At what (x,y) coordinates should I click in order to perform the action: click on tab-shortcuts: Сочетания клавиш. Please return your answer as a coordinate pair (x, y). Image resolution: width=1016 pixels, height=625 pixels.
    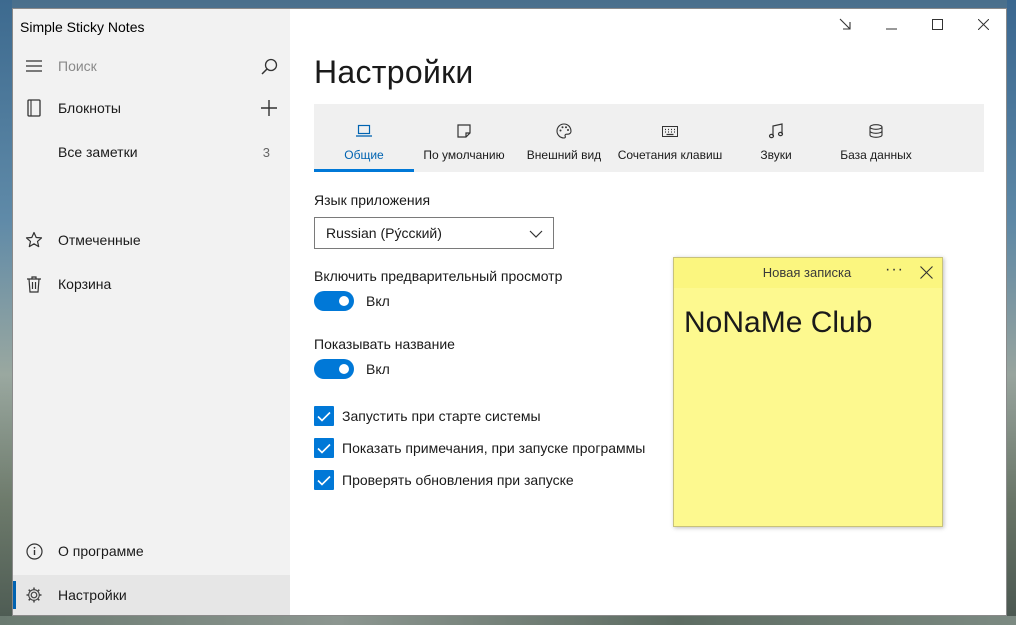
    Looking at the image, I should click on (670, 138).